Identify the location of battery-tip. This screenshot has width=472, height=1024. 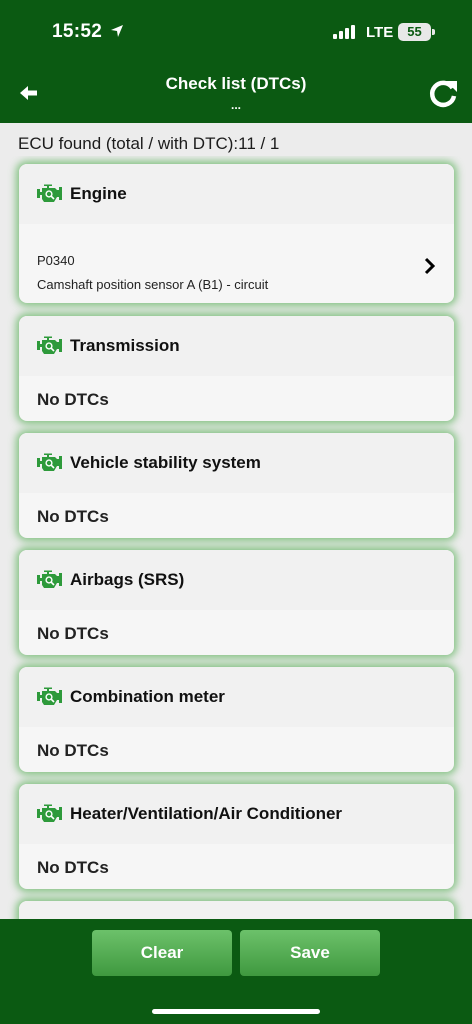
(433, 32).